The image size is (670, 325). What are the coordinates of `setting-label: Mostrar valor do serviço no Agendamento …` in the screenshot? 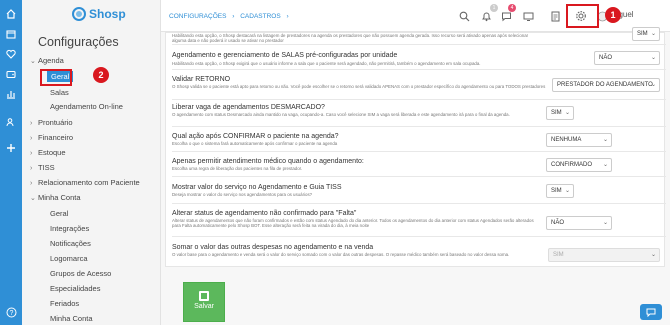 It's located at (257, 187).